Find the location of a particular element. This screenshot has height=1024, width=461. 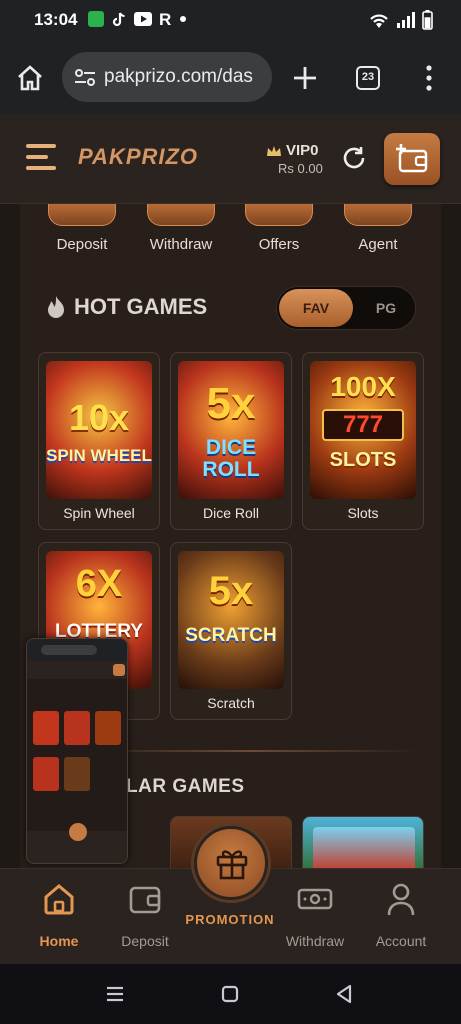

dice-roll-art: 5x DICE ROLL is located at coordinates (231, 430).